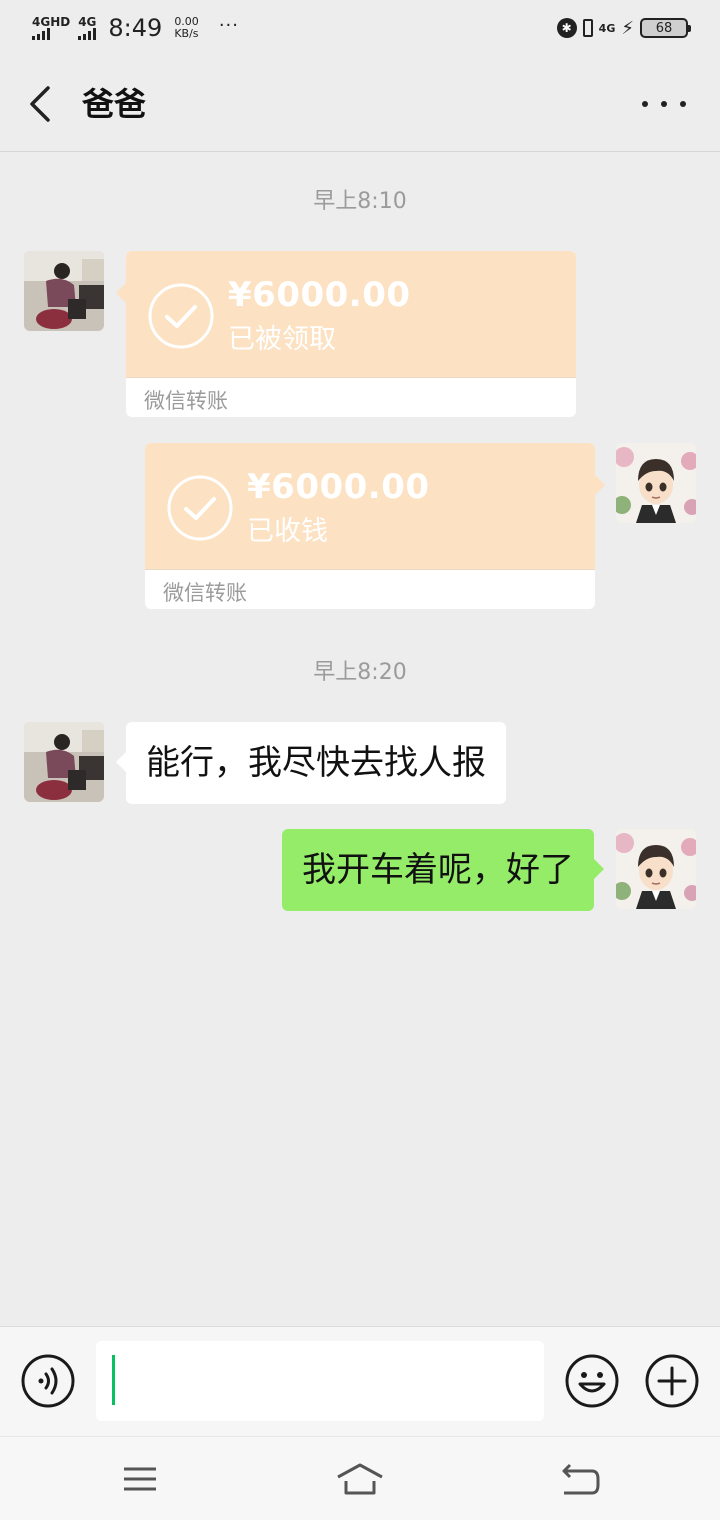 This screenshot has width=720, height=1520. I want to click on back-button, so click(40, 104).